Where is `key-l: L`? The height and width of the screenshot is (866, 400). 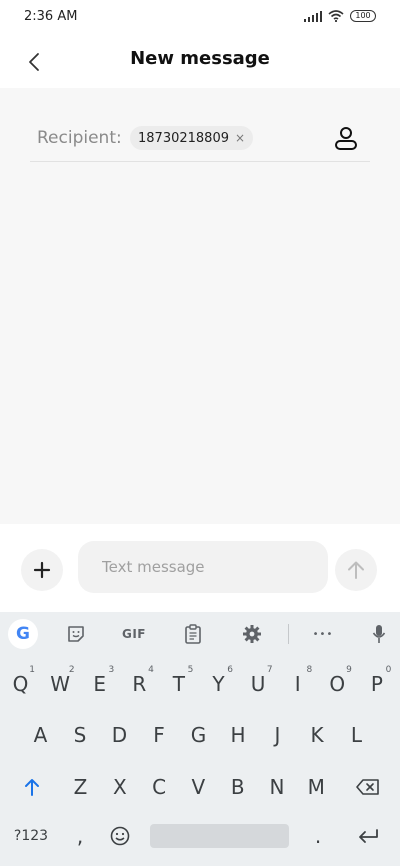 key-l: L is located at coordinates (356, 735).